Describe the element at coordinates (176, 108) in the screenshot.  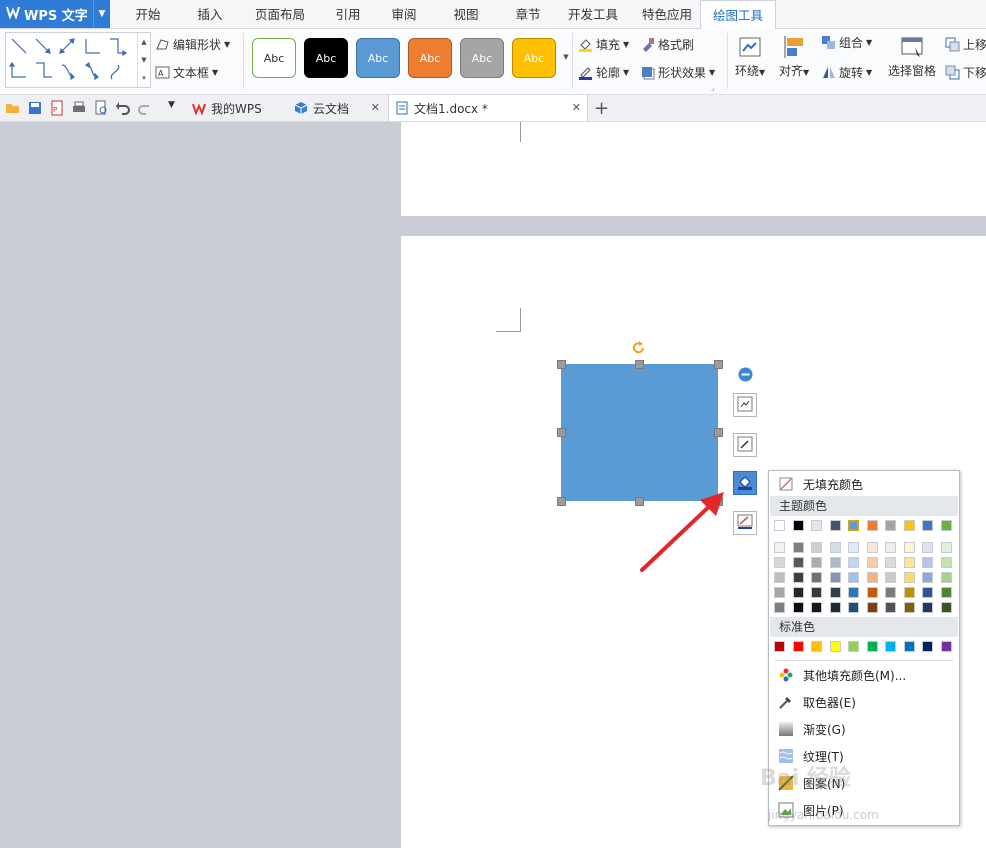
I see `quick-access-dropdown-icon: ▼` at that location.